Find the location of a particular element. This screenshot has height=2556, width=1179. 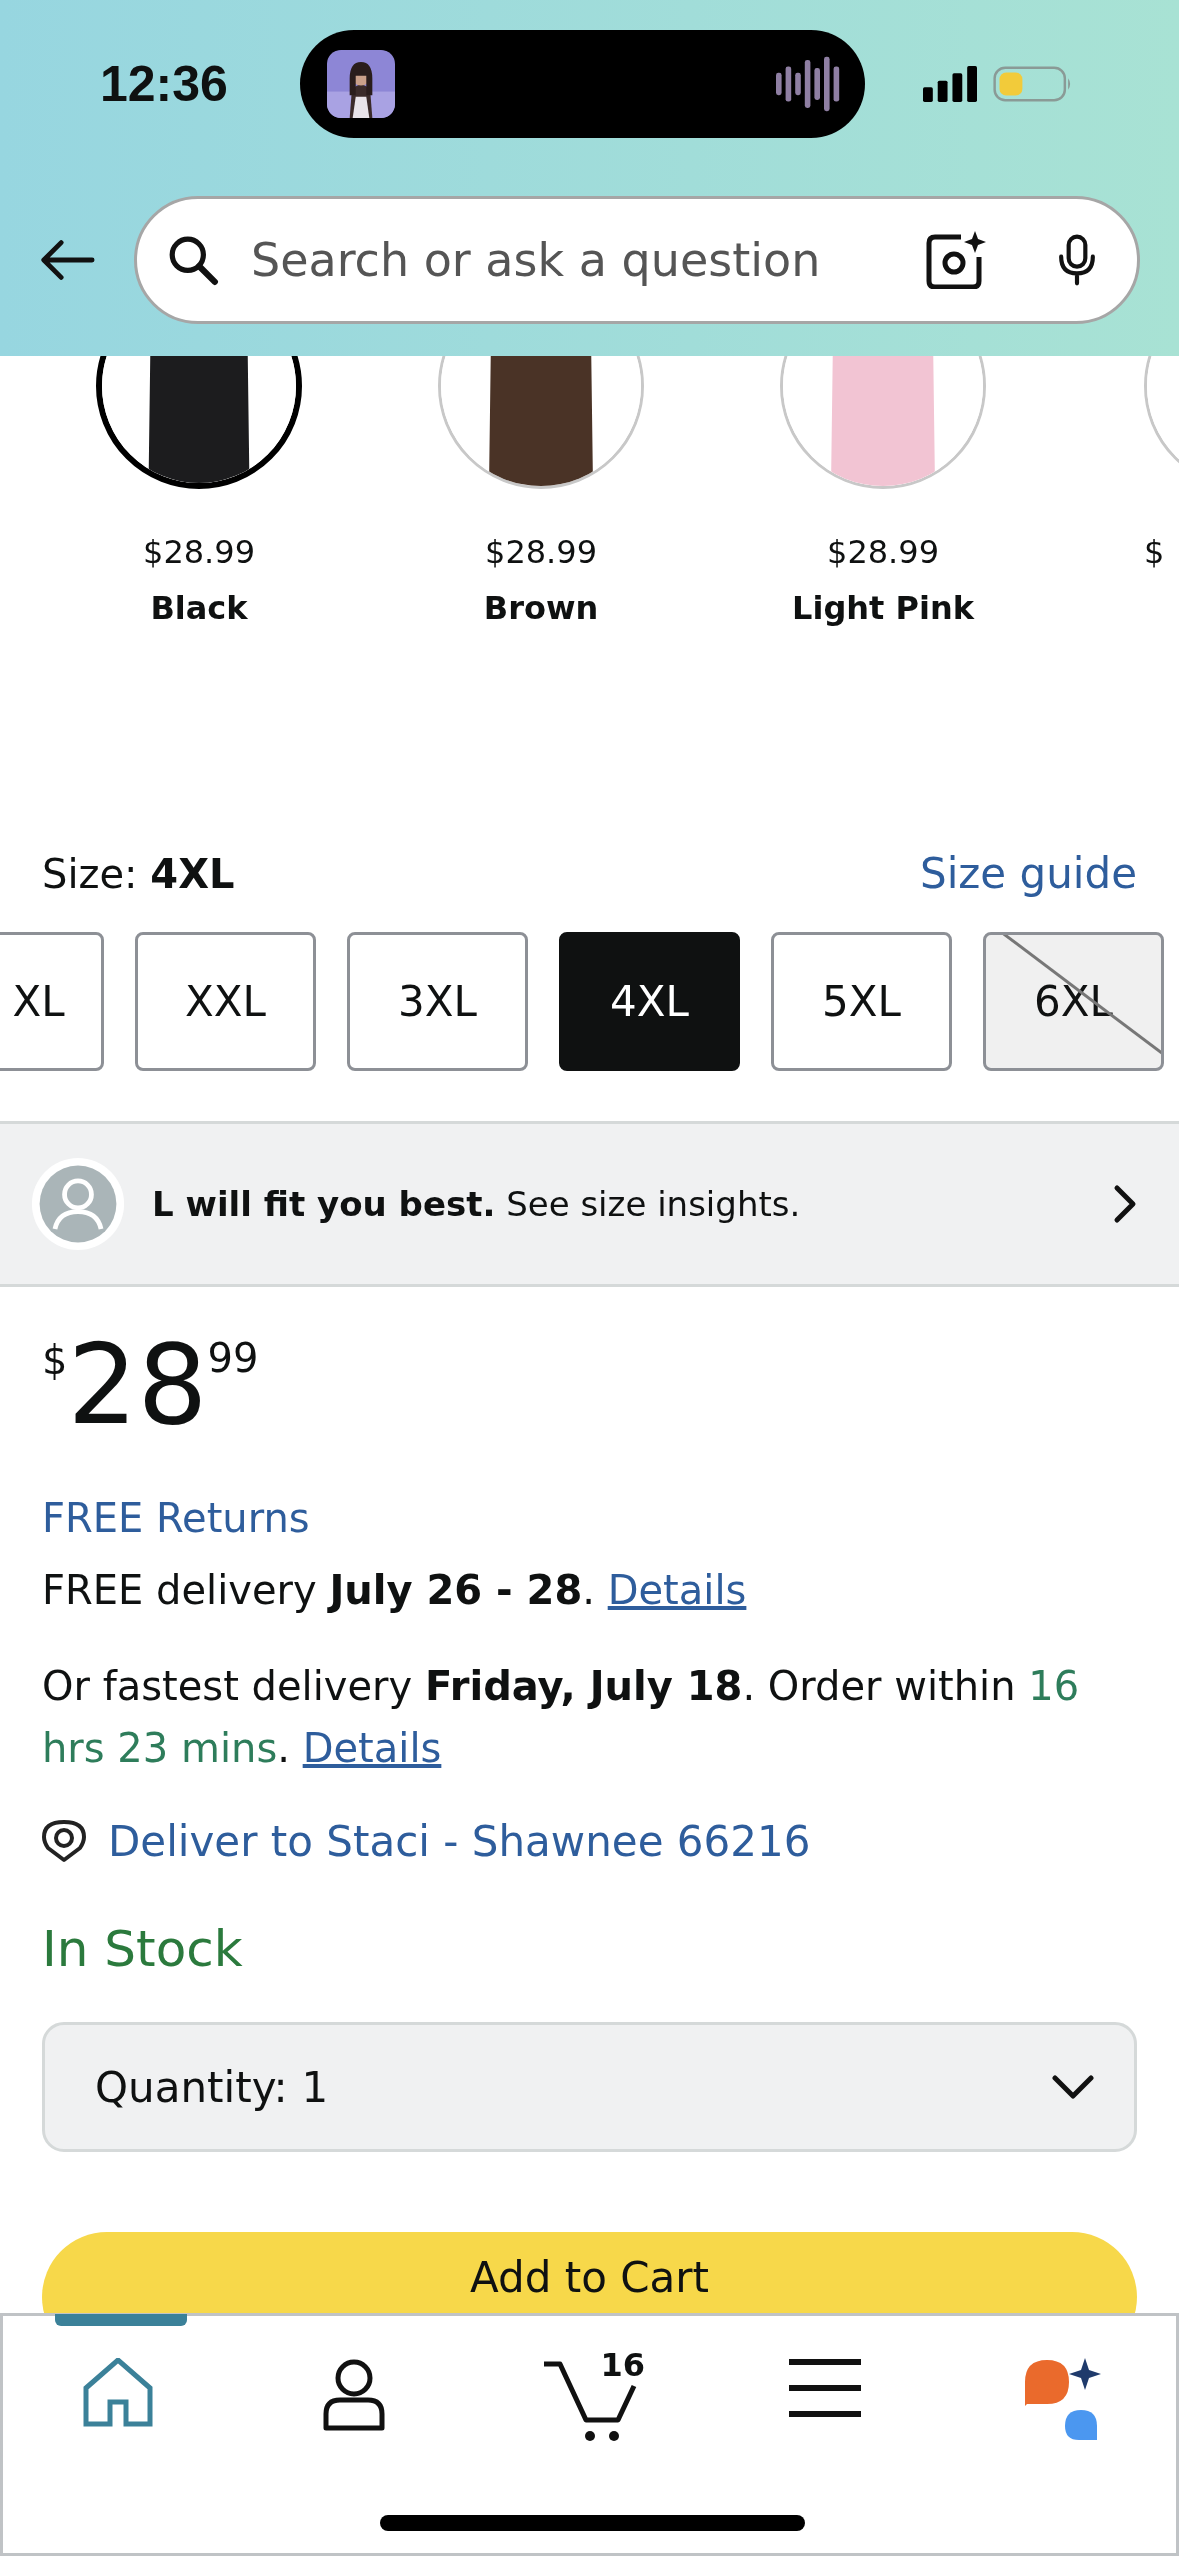

menu-icon is located at coordinates (825, 2388).